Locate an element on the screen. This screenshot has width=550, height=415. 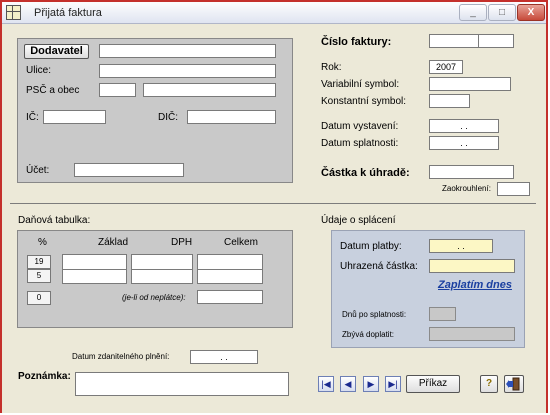
invoice-number-label: Číslo faktury: is located at coordinates (356, 42).